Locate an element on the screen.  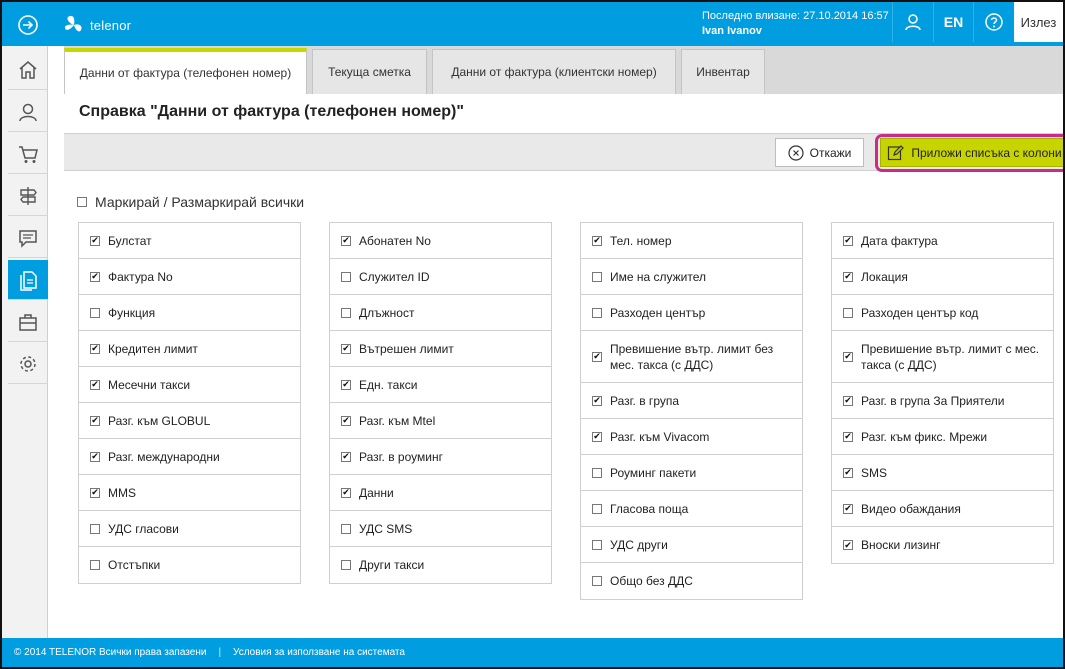
column-option: УДС други is located at coordinates (691, 545).